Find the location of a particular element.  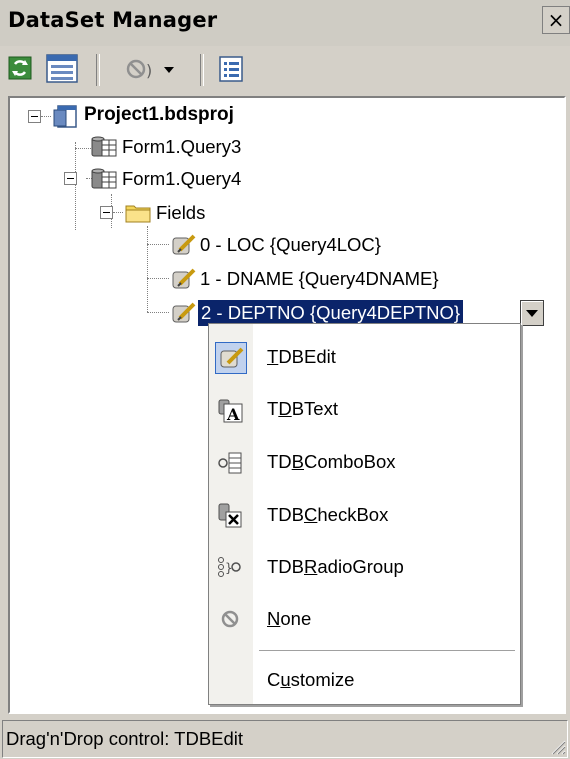

collapse-project-toggle is located at coordinates (34, 116).